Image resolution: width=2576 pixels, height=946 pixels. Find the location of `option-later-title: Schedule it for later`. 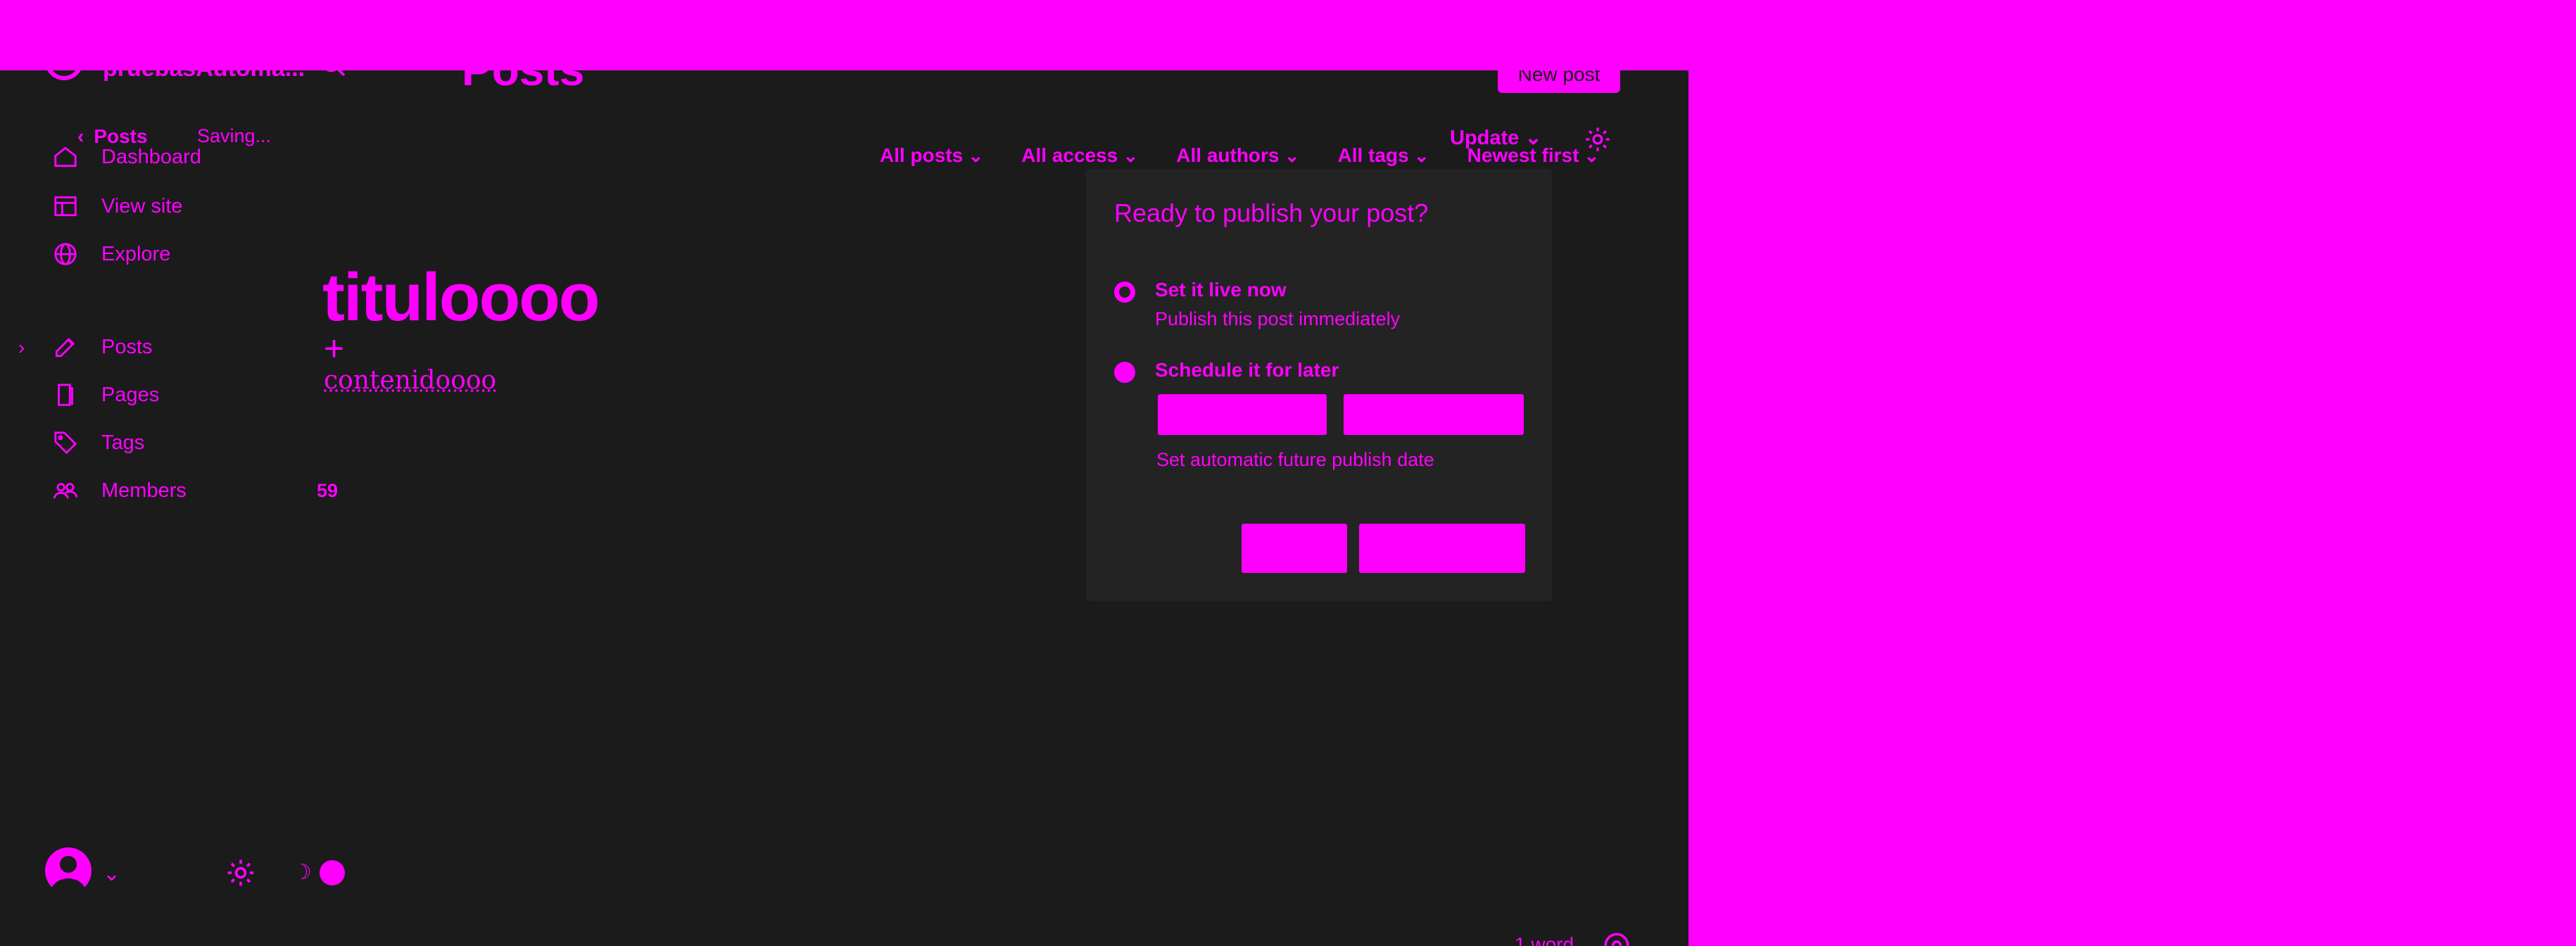

option-later-title: Schedule it for later is located at coordinates (1247, 370).